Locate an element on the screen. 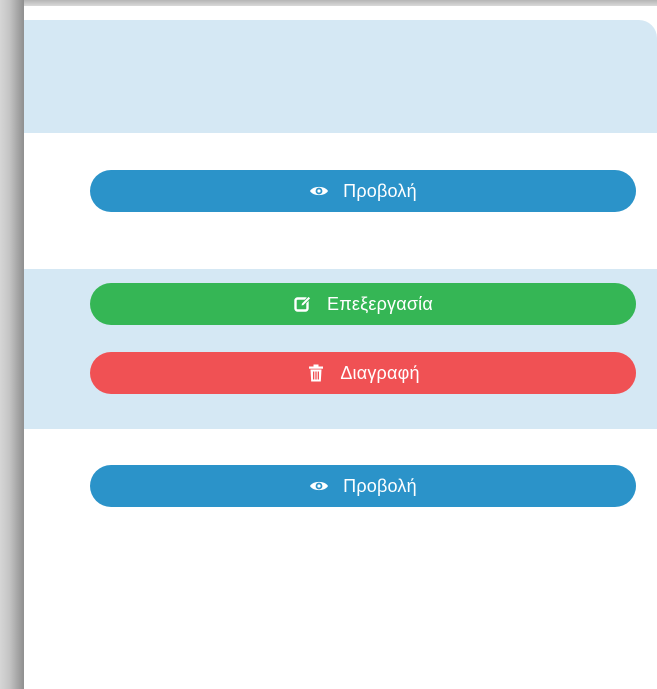  delete-button-label: Διαγραφή is located at coordinates (380, 372).